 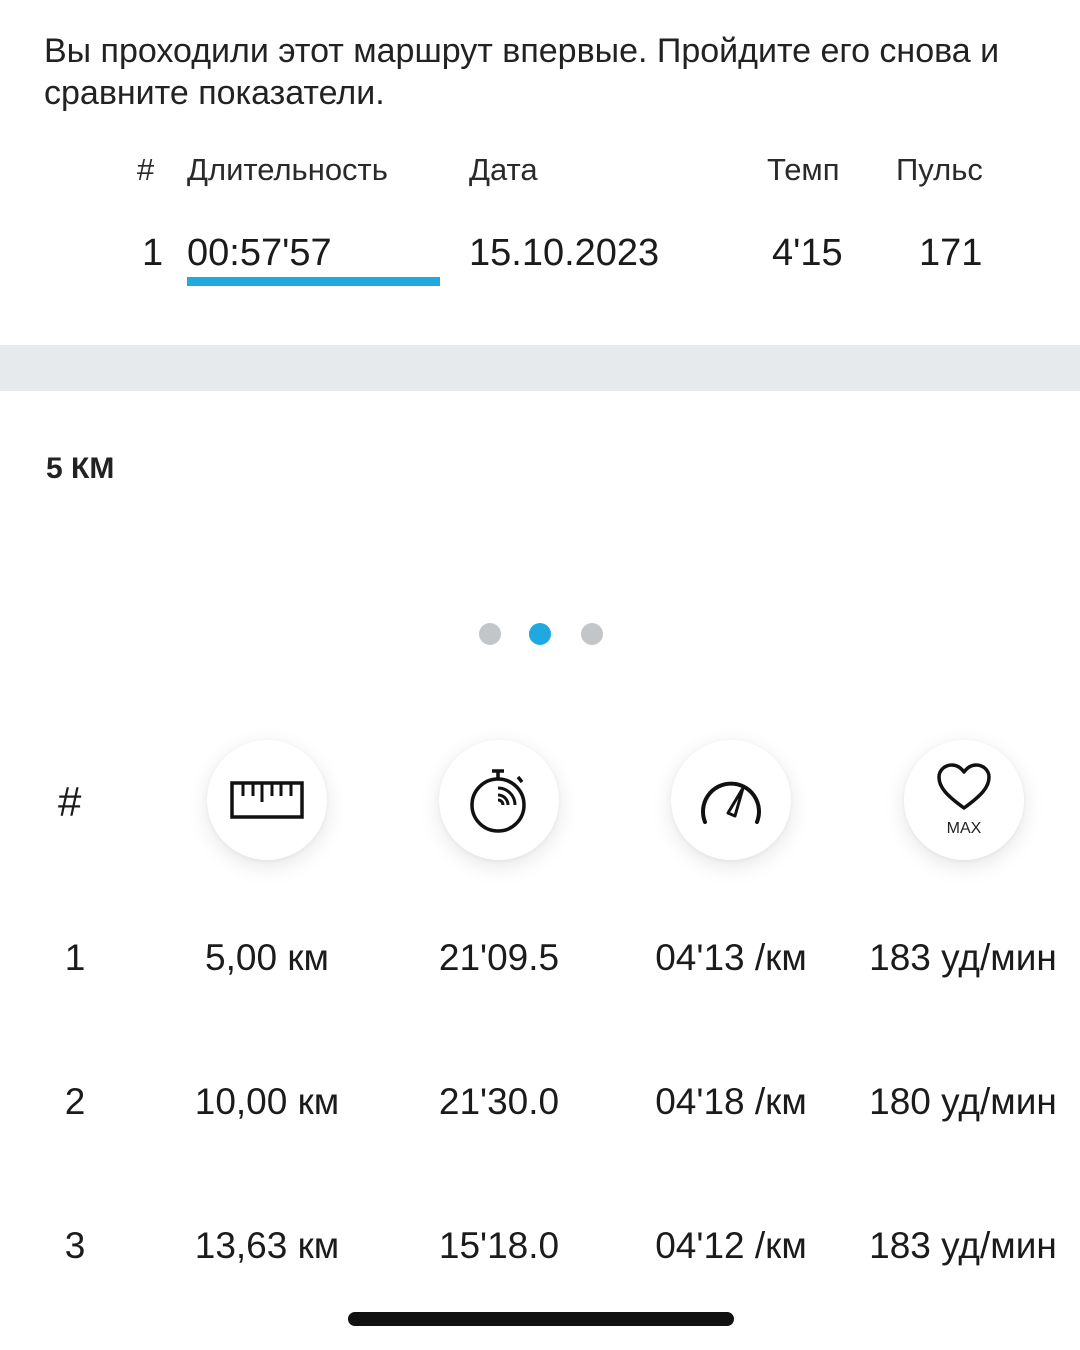 What do you see at coordinates (803, 169) in the screenshot?
I see `attempts-header-pace: Темп` at bounding box center [803, 169].